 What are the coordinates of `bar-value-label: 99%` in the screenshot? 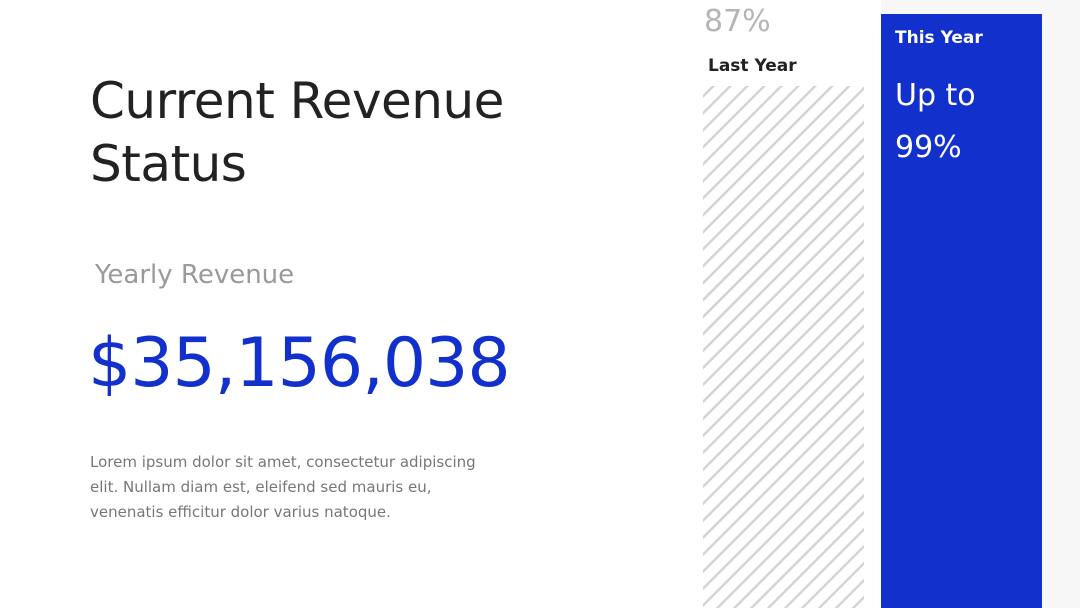 It's located at (928, 147).